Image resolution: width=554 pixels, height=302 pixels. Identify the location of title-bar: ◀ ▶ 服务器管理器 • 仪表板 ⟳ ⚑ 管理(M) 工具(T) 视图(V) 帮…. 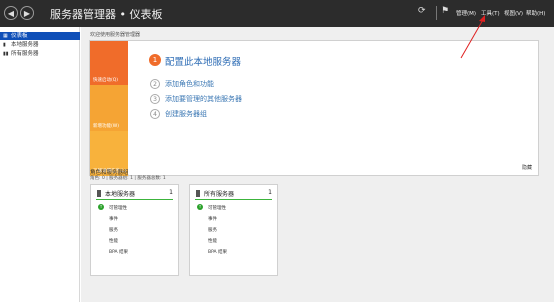
(277, 13).